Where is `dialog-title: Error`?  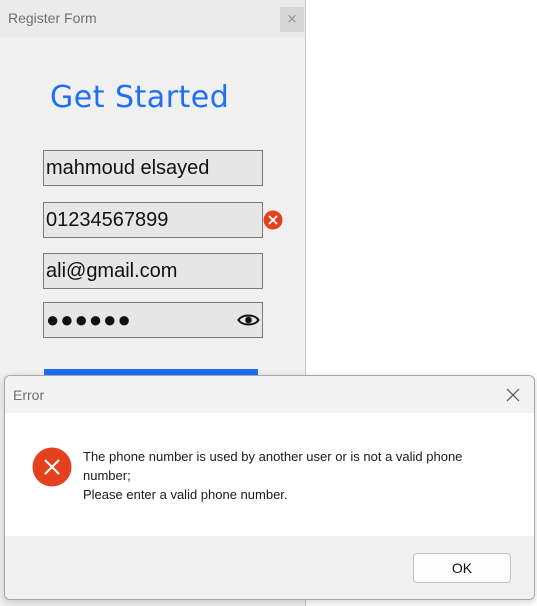 dialog-title: Error is located at coordinates (29, 395).